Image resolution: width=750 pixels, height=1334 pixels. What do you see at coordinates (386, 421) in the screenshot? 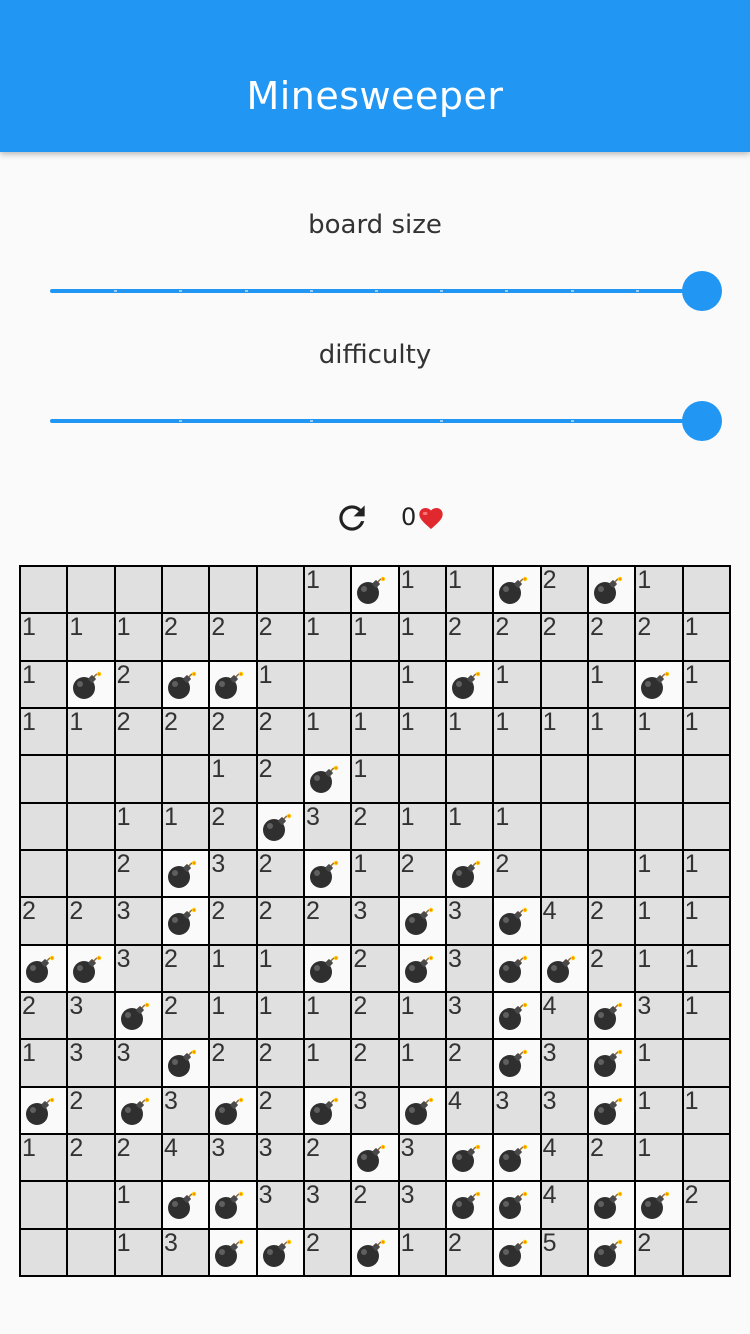
I see `difficulty-slider` at bounding box center [386, 421].